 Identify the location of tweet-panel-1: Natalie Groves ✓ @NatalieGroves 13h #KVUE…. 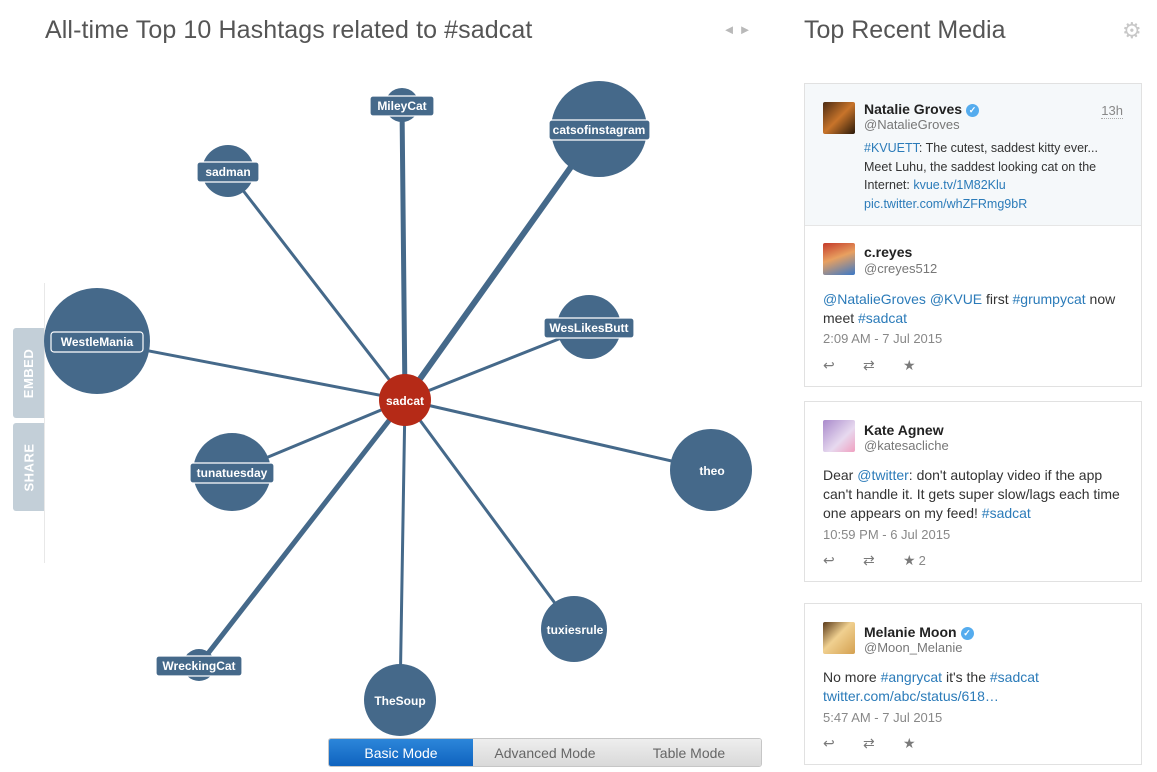
(973, 235).